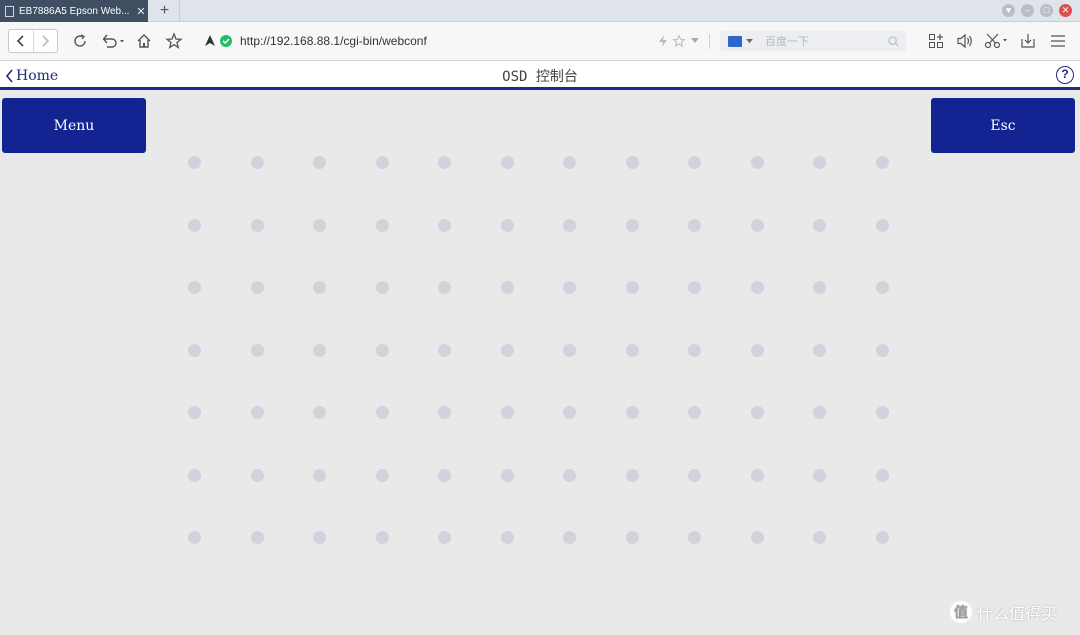 Image resolution: width=1080 pixels, height=635 pixels. I want to click on tab-close-icon: ✕, so click(141, 11).